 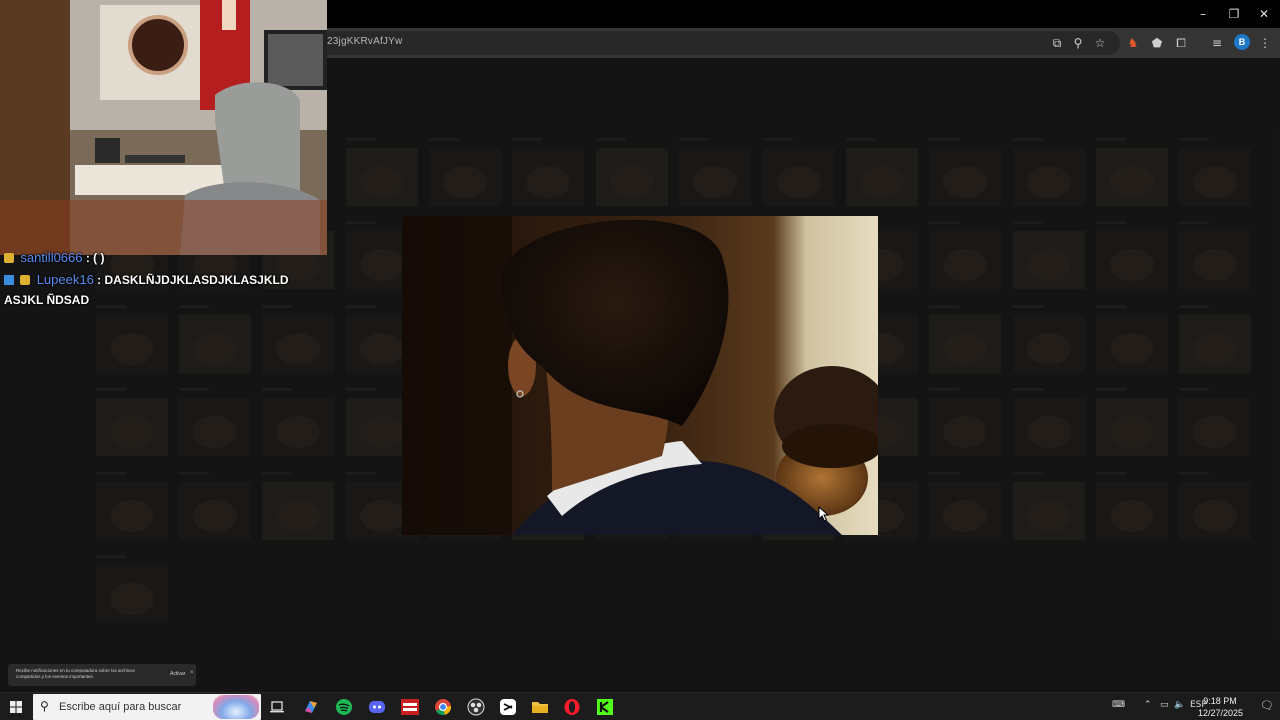 I want to click on chevron-up-icon: ⌃, so click(x=1148, y=705).